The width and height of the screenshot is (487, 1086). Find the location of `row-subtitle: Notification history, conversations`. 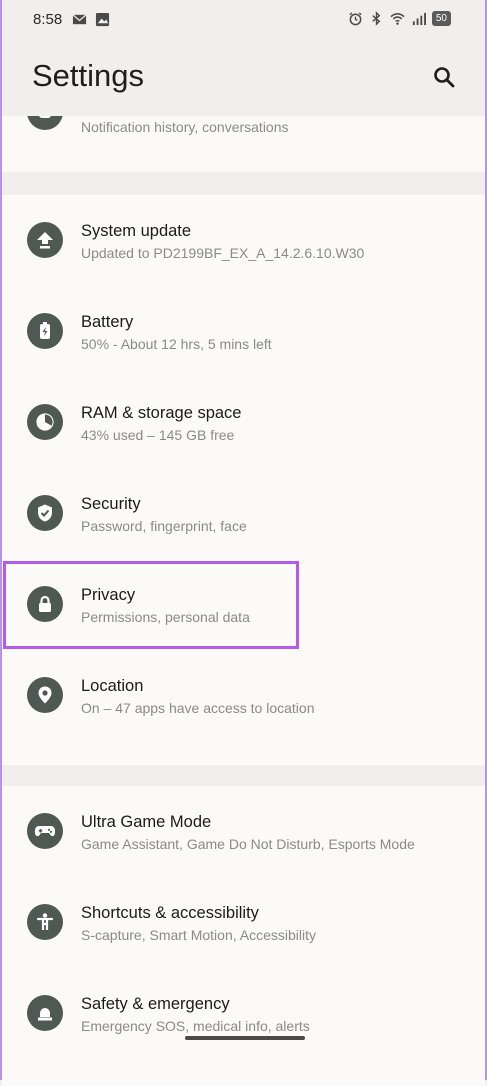

row-subtitle: Notification history, conversations is located at coordinates (185, 127).